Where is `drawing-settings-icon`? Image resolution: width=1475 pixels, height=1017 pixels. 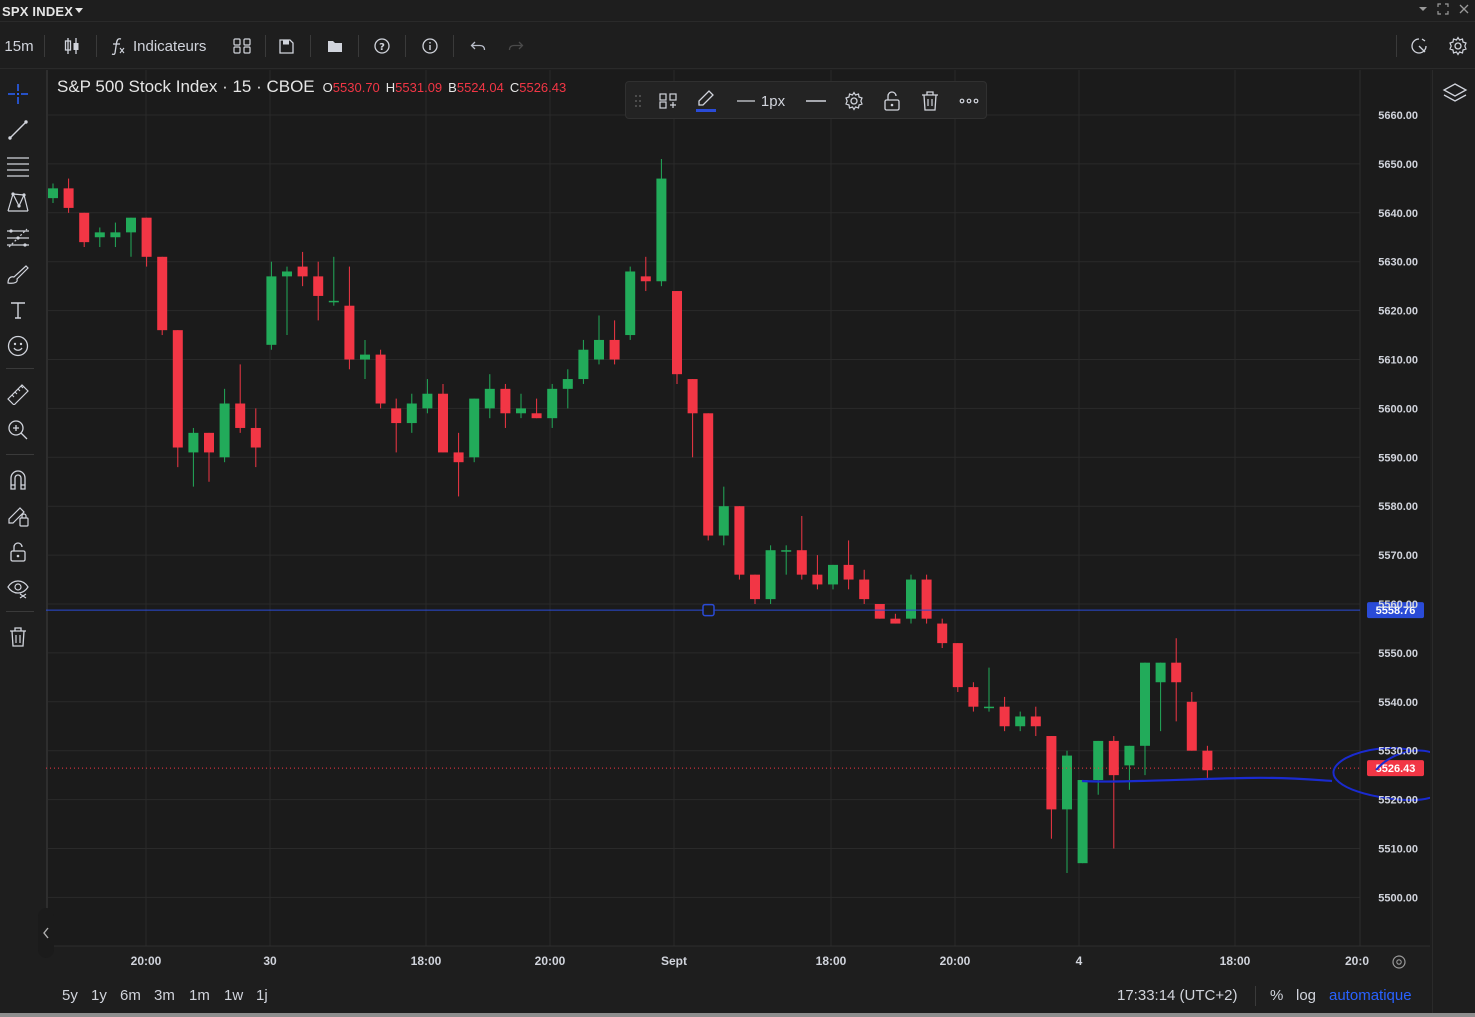
drawing-settings-icon is located at coordinates (854, 101).